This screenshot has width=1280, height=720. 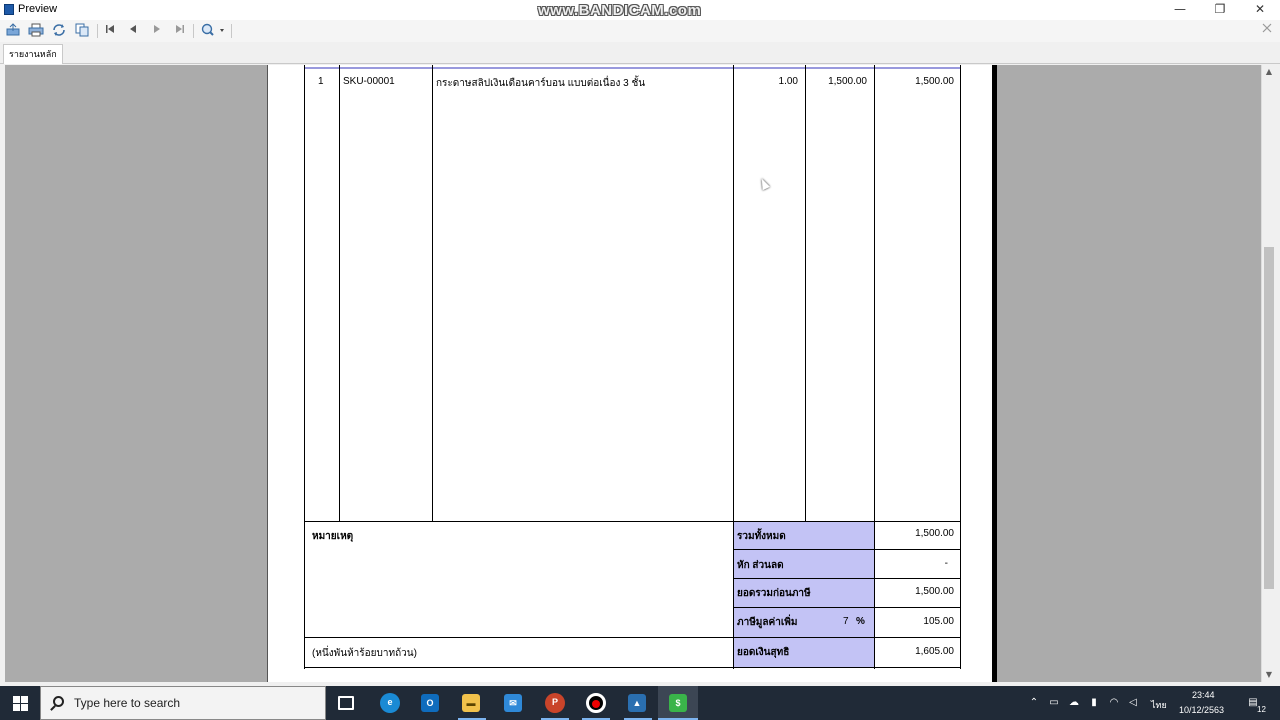 I want to click on outlook-icon: O, so click(x=430, y=703).